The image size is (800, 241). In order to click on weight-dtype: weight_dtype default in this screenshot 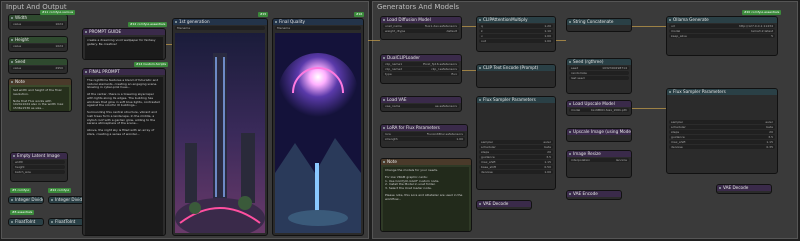, I will do `click(421, 31)`.